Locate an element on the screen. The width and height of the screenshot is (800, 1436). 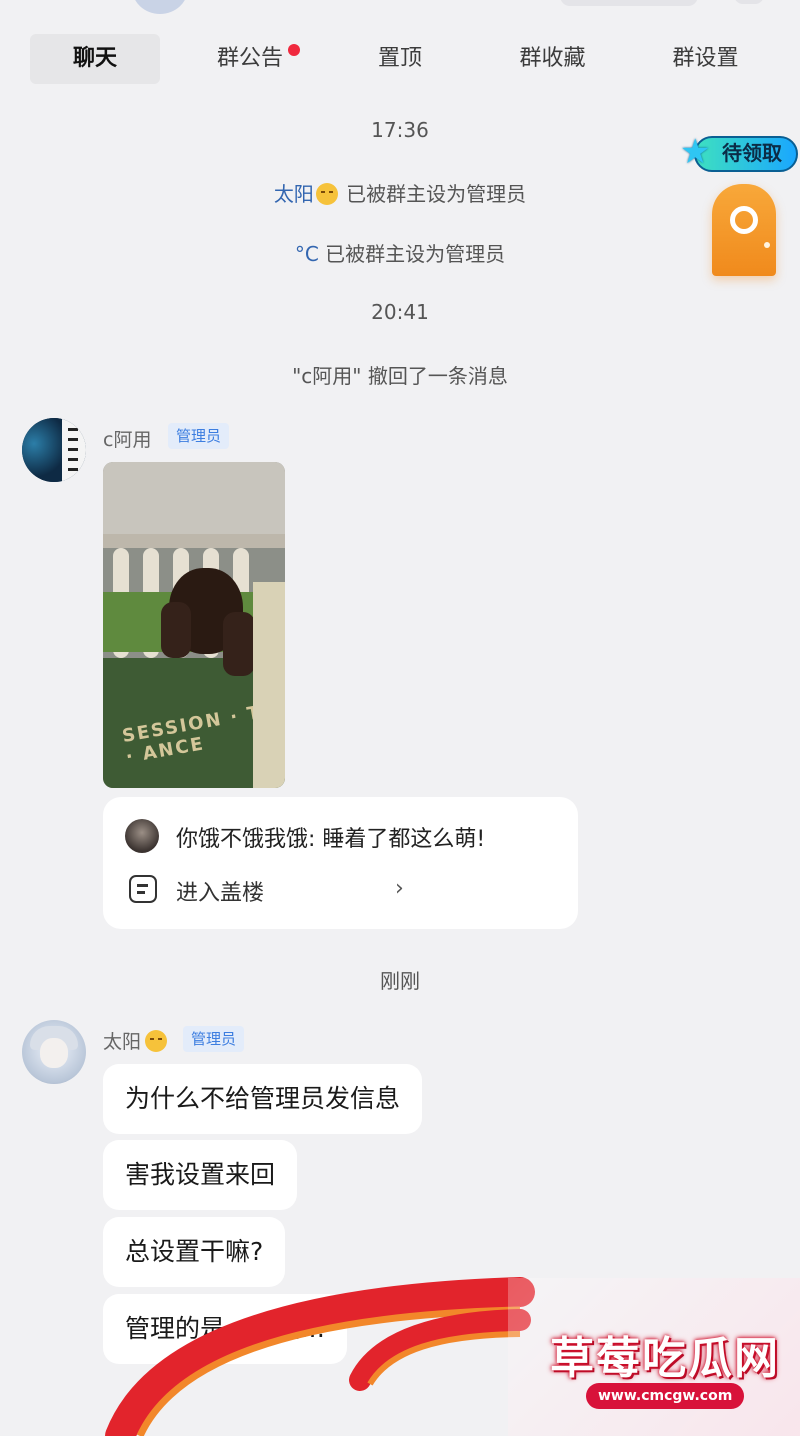
chevron-right-icon: › is located at coordinates (399, 888).